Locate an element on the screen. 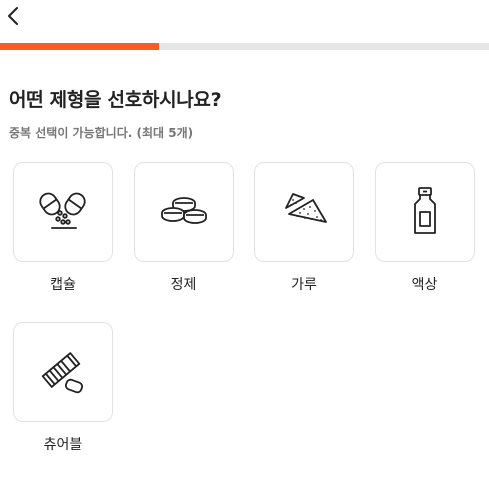 The height and width of the screenshot is (497, 489). progress-bar is located at coordinates (244, 46).